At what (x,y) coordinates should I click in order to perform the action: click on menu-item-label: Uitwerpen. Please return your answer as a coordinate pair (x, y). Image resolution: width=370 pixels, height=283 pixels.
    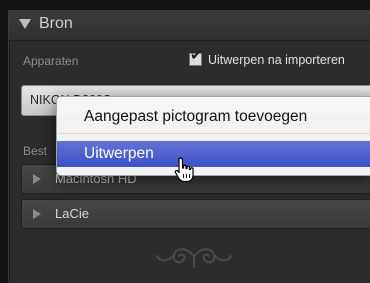
    Looking at the image, I should click on (119, 153).